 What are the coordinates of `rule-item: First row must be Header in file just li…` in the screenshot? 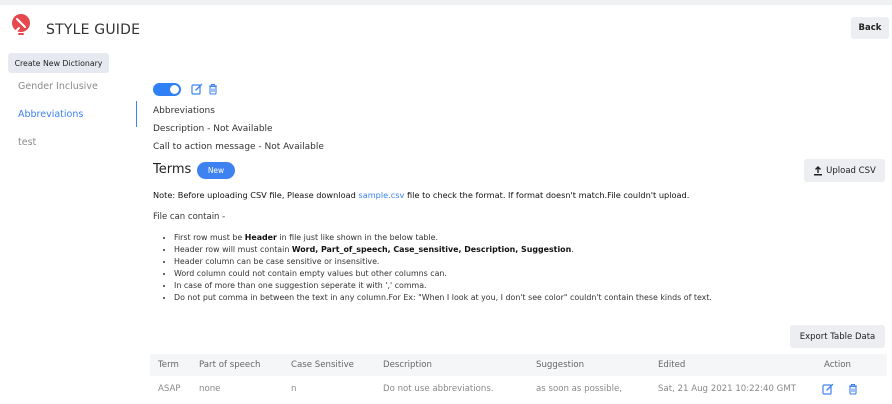 It's located at (443, 238).